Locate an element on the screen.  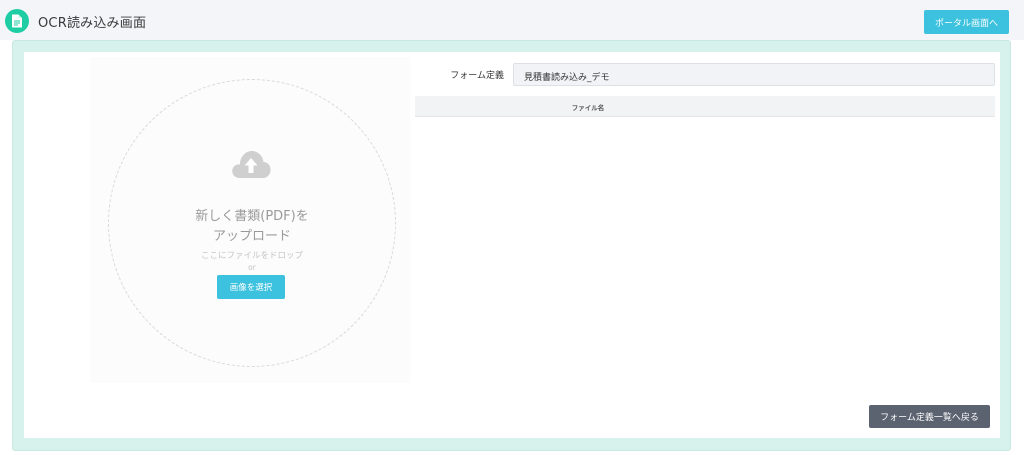
table-header: ファイル名 is located at coordinates (705, 106).